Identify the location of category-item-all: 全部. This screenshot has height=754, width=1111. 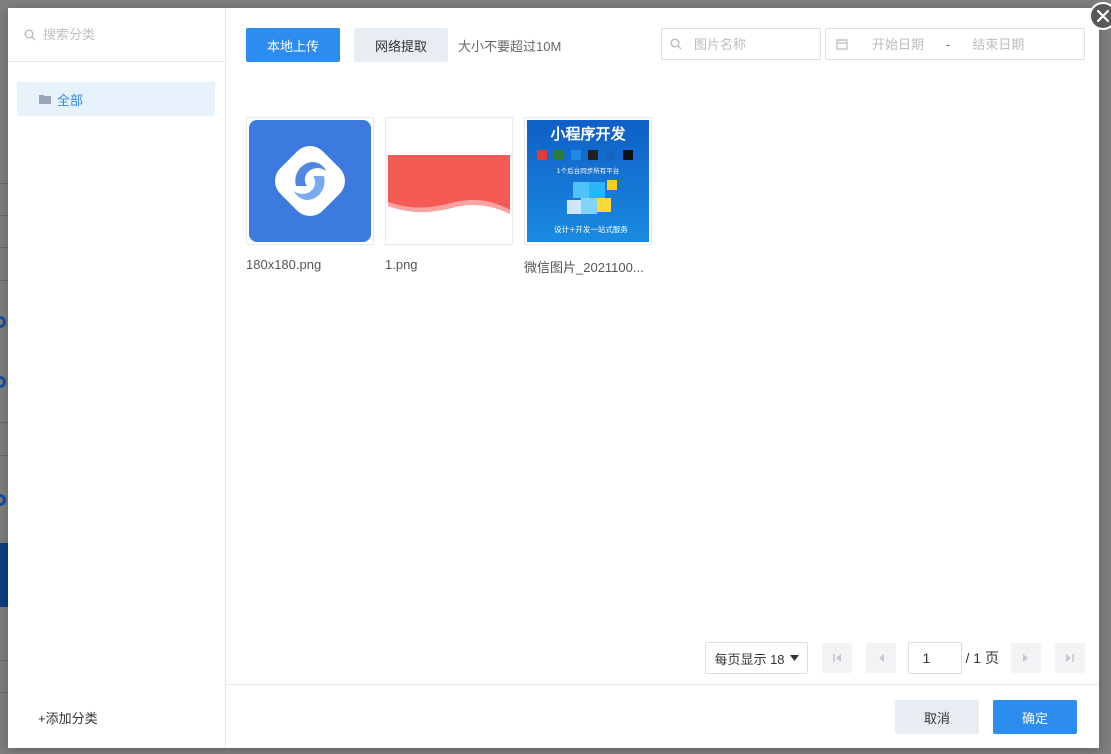
(116, 99).